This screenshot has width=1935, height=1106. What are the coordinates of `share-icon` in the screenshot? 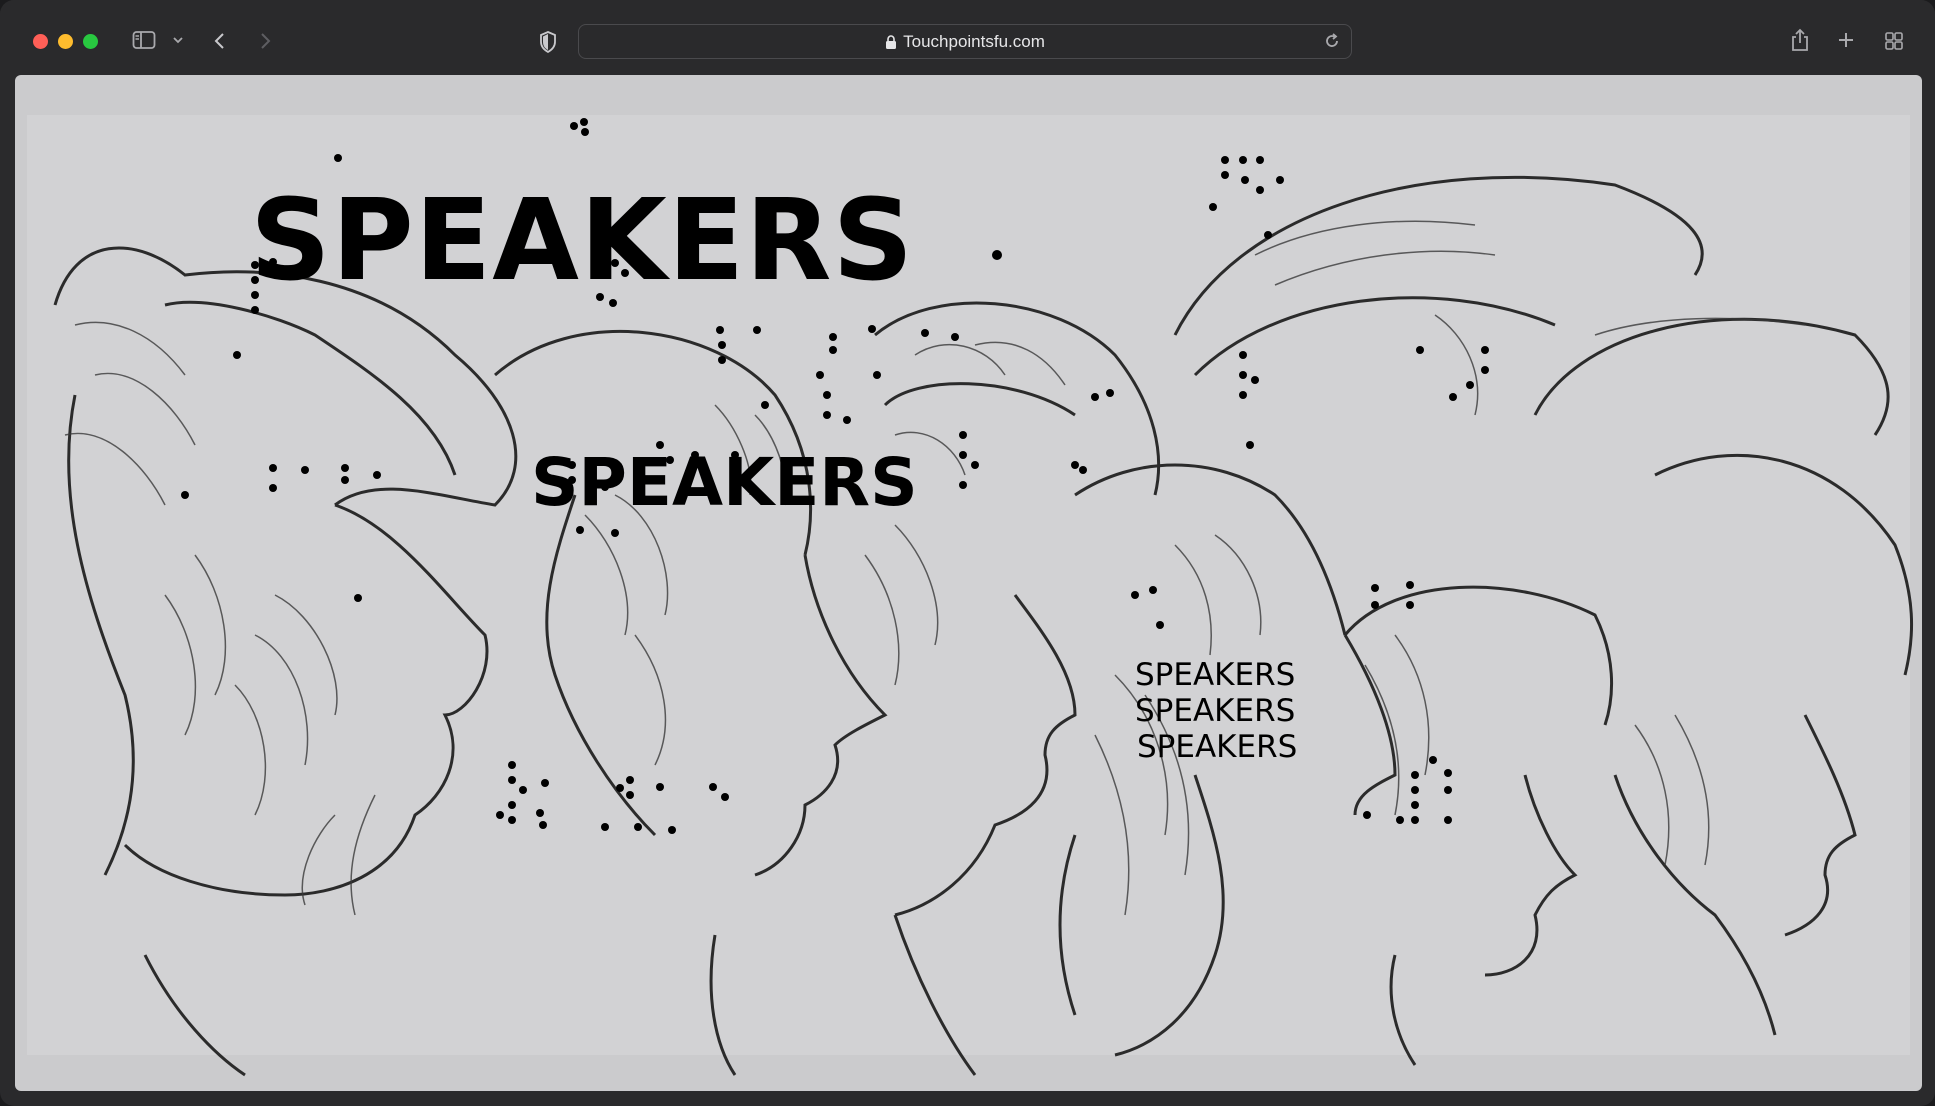 It's located at (1800, 40).